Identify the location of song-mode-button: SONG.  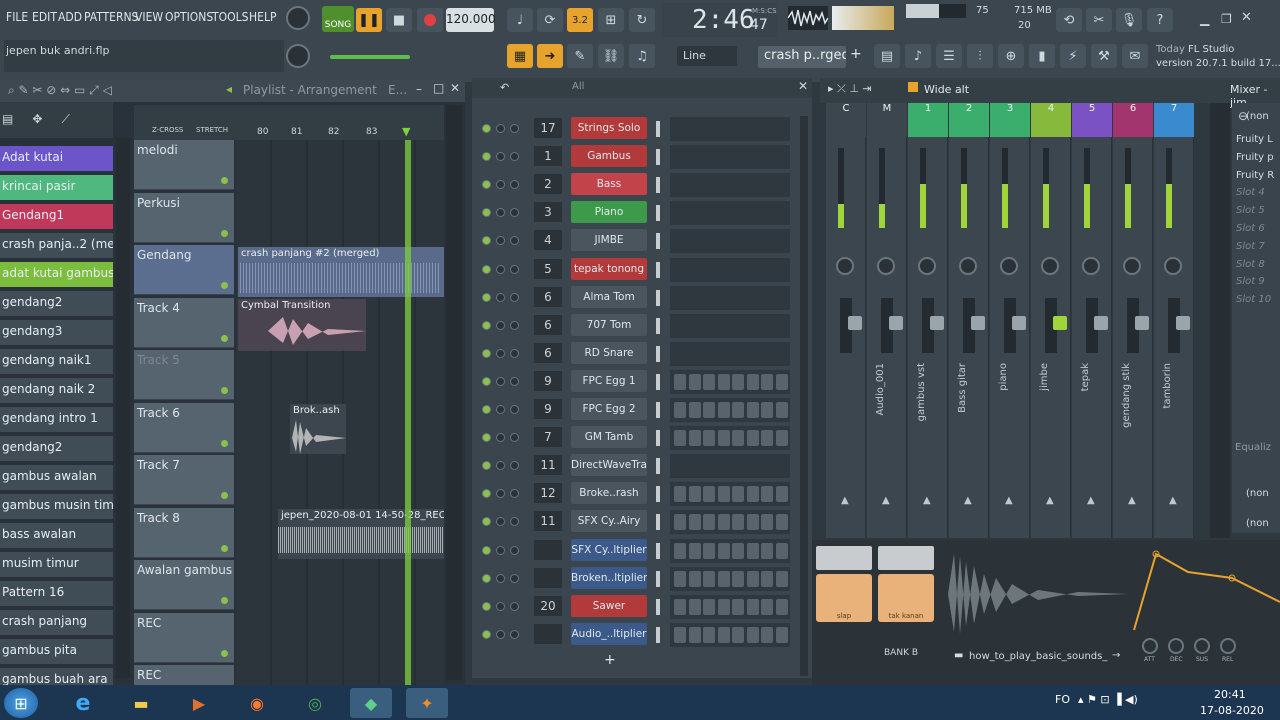
(338, 19).